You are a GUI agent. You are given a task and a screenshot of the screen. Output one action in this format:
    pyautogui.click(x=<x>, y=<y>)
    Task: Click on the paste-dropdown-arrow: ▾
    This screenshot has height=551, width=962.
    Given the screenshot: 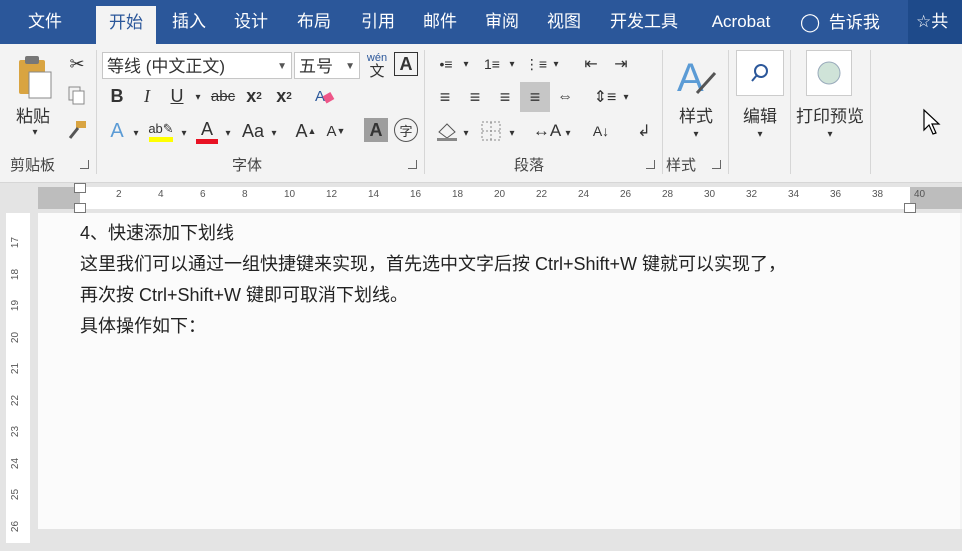 What is the action you would take?
    pyautogui.click(x=35, y=132)
    